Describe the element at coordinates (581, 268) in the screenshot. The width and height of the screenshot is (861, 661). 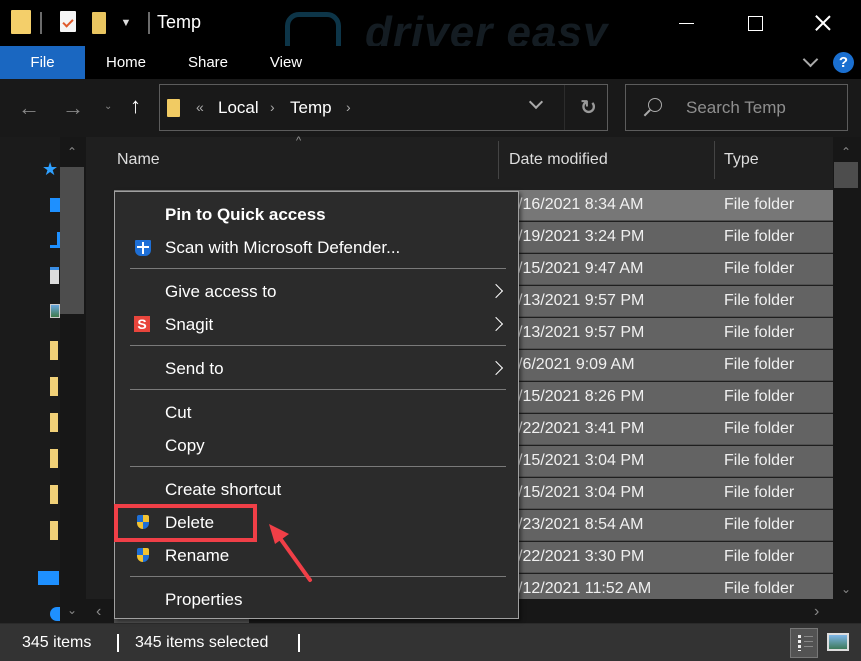
I see `date-modified-cell: /15/2021 9:47 AM` at that location.